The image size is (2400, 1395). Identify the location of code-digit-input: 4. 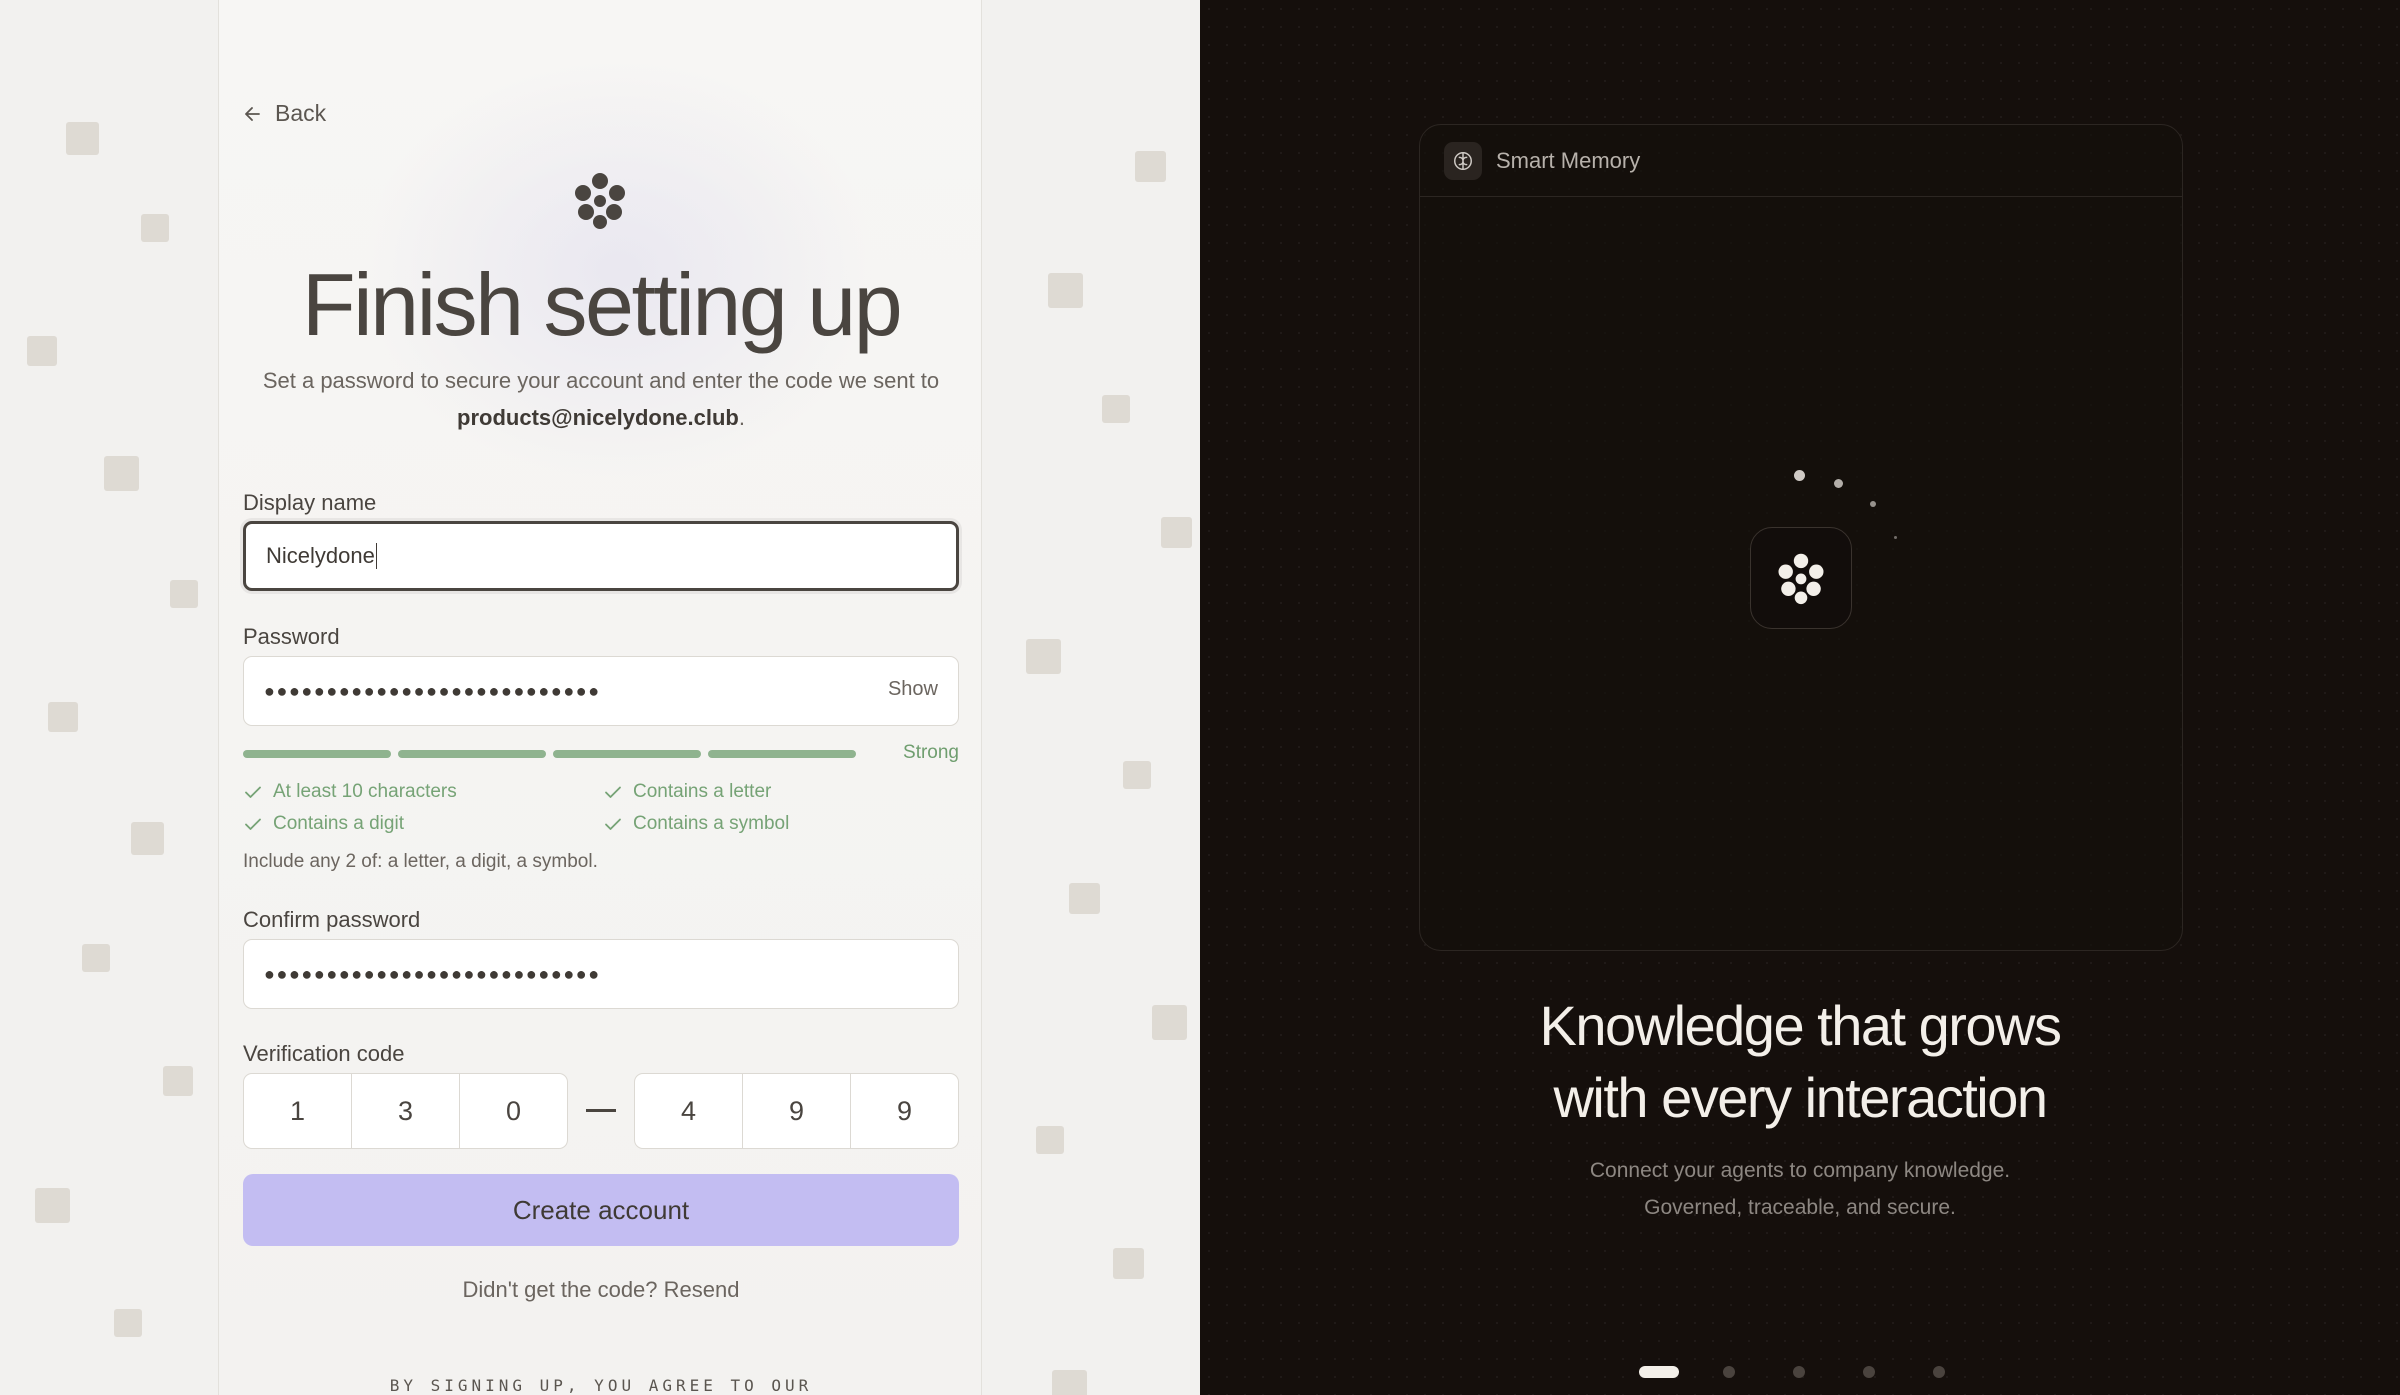
(689, 1111).